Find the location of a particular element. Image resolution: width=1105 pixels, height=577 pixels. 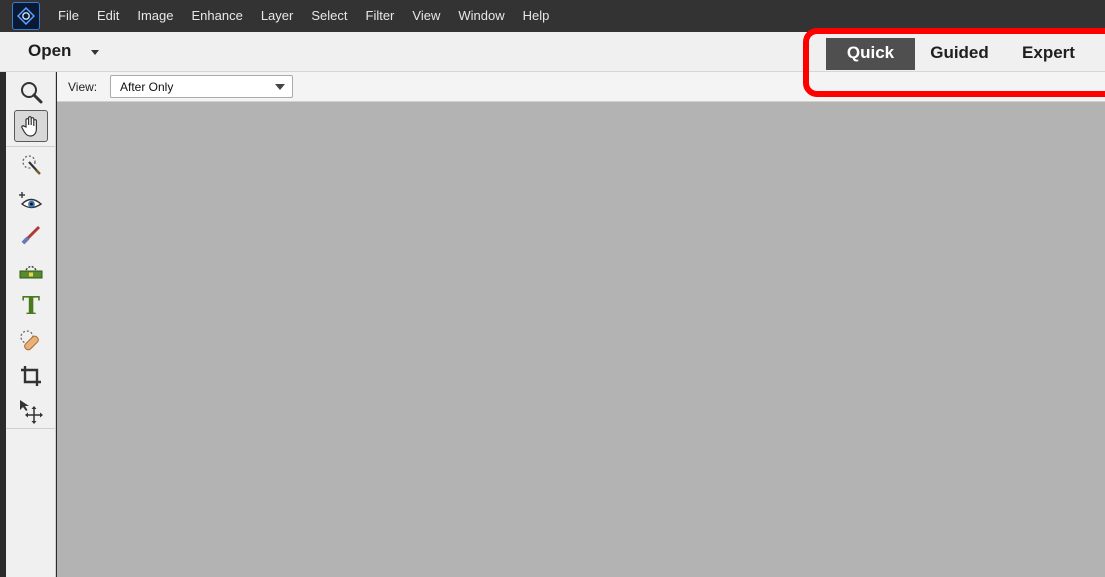

tab-quick: Quick is located at coordinates (870, 54).